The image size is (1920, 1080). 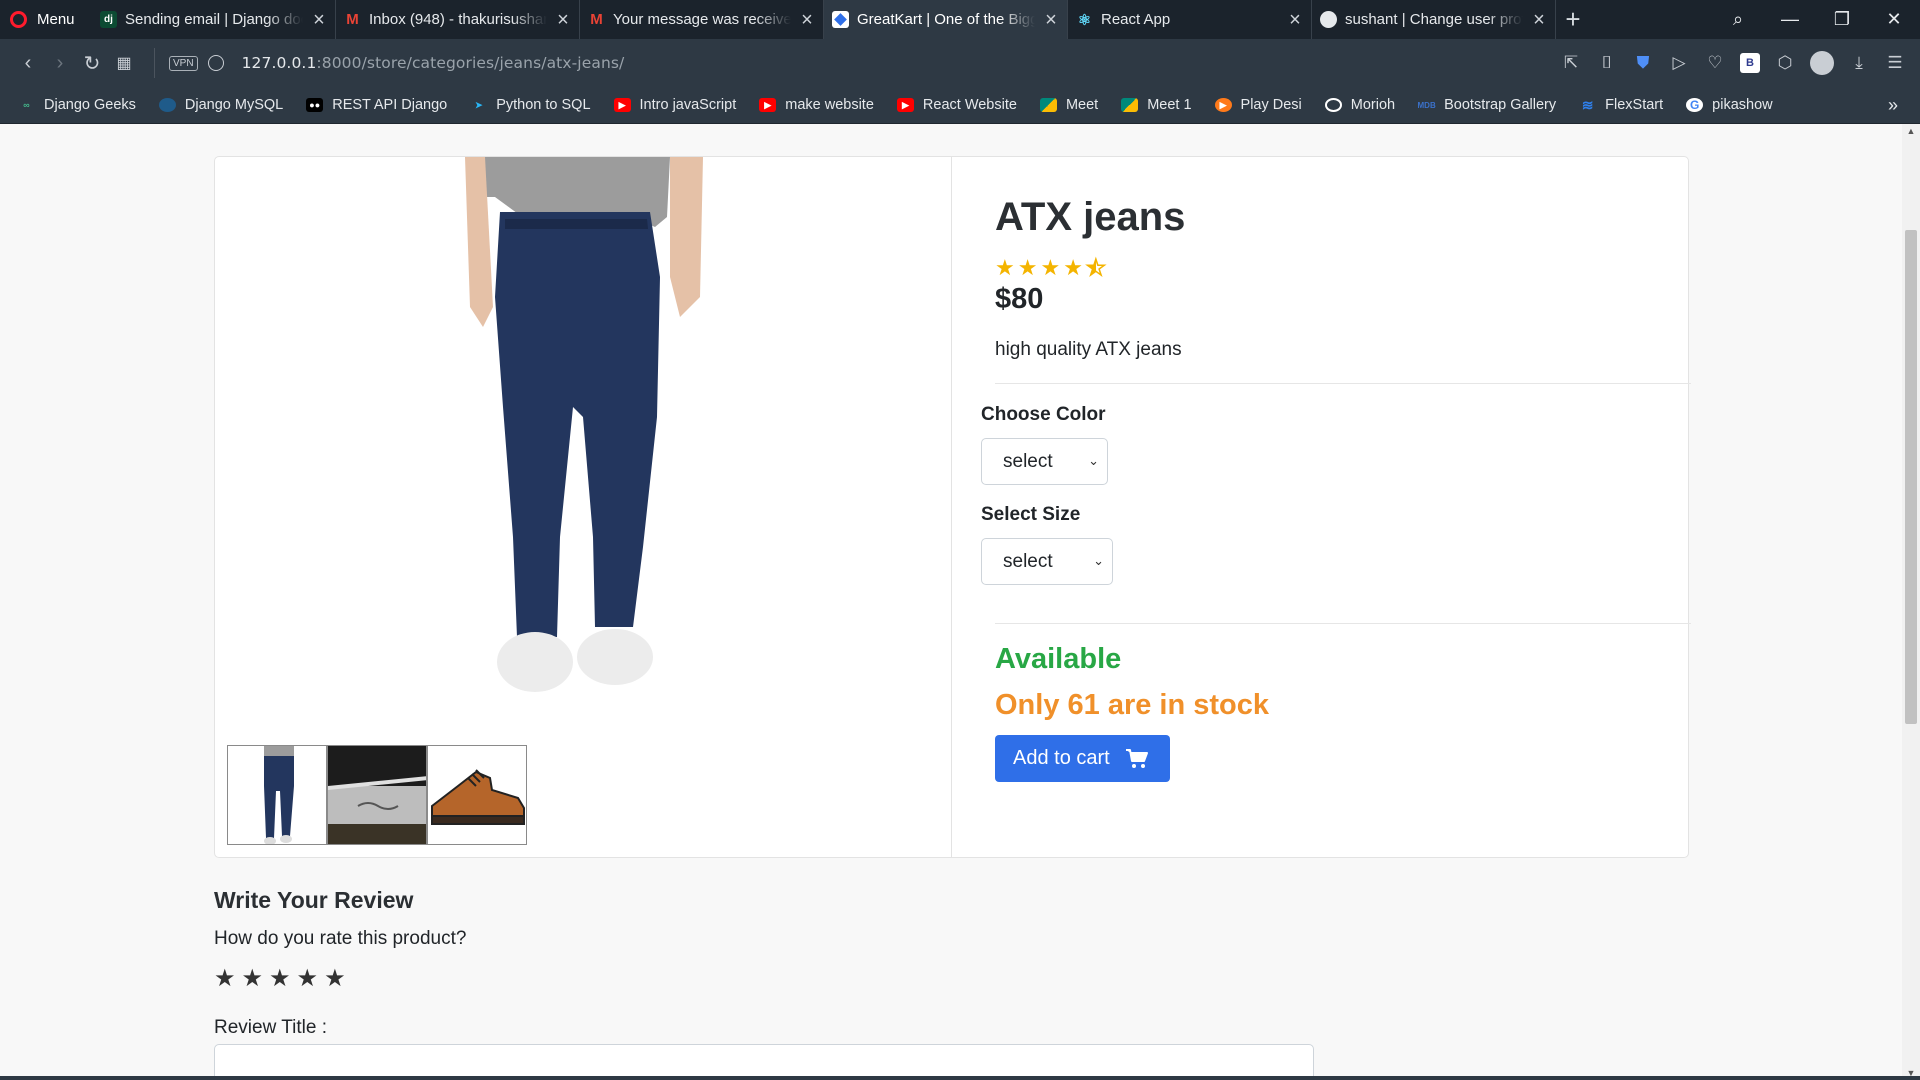 What do you see at coordinates (92, 63) in the screenshot?
I see `reload-icon: ↻` at bounding box center [92, 63].